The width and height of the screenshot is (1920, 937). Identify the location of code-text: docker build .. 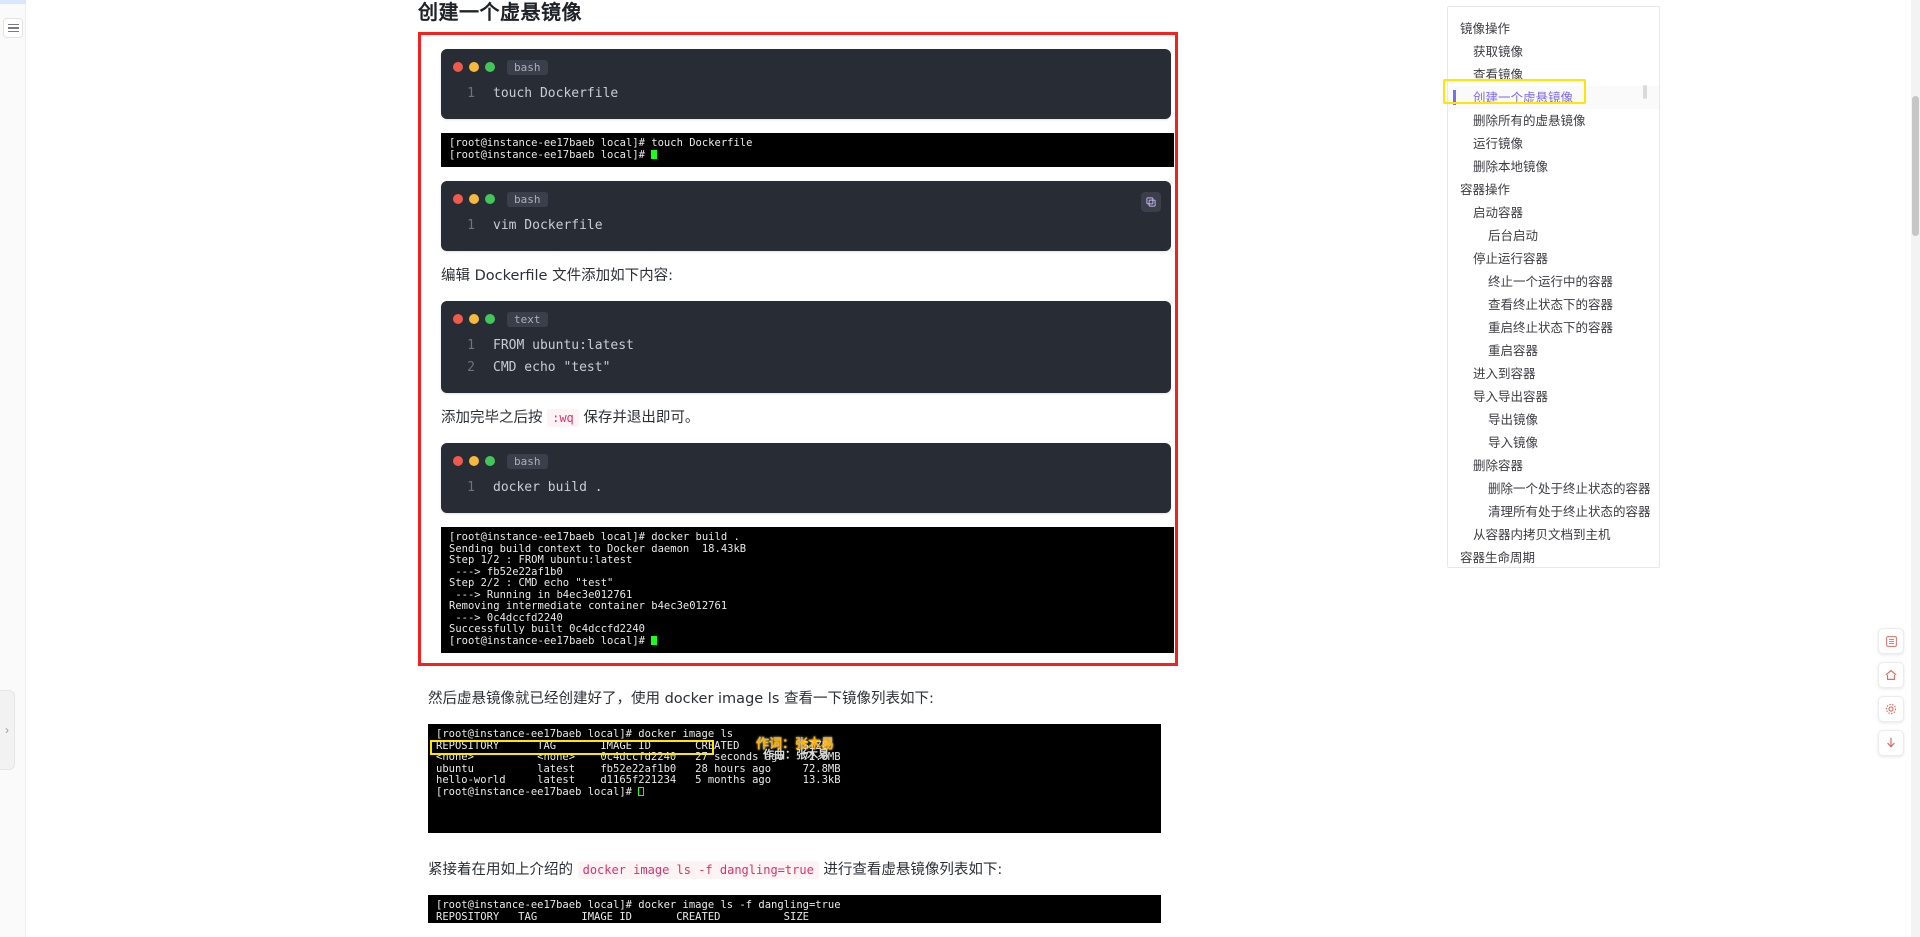
(548, 487).